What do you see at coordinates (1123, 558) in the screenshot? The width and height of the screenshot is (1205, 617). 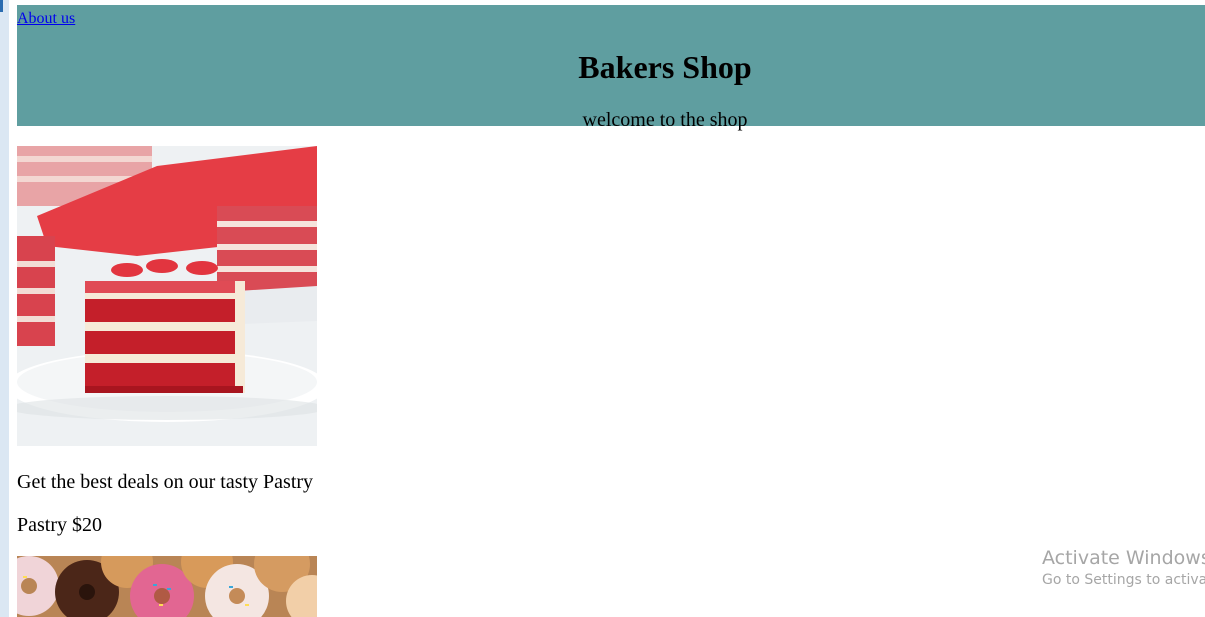 I see `watermark-title: Activate Windows` at bounding box center [1123, 558].